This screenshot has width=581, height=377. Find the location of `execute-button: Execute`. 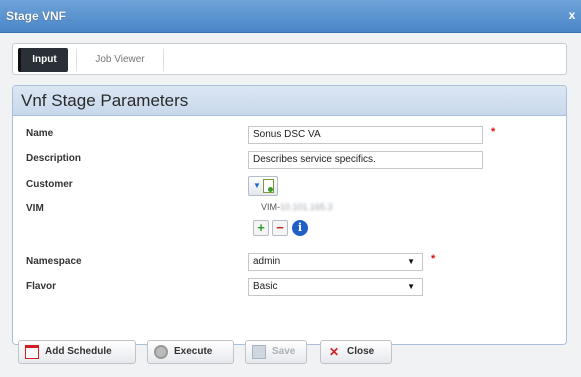

execute-button: Execute is located at coordinates (190, 352).